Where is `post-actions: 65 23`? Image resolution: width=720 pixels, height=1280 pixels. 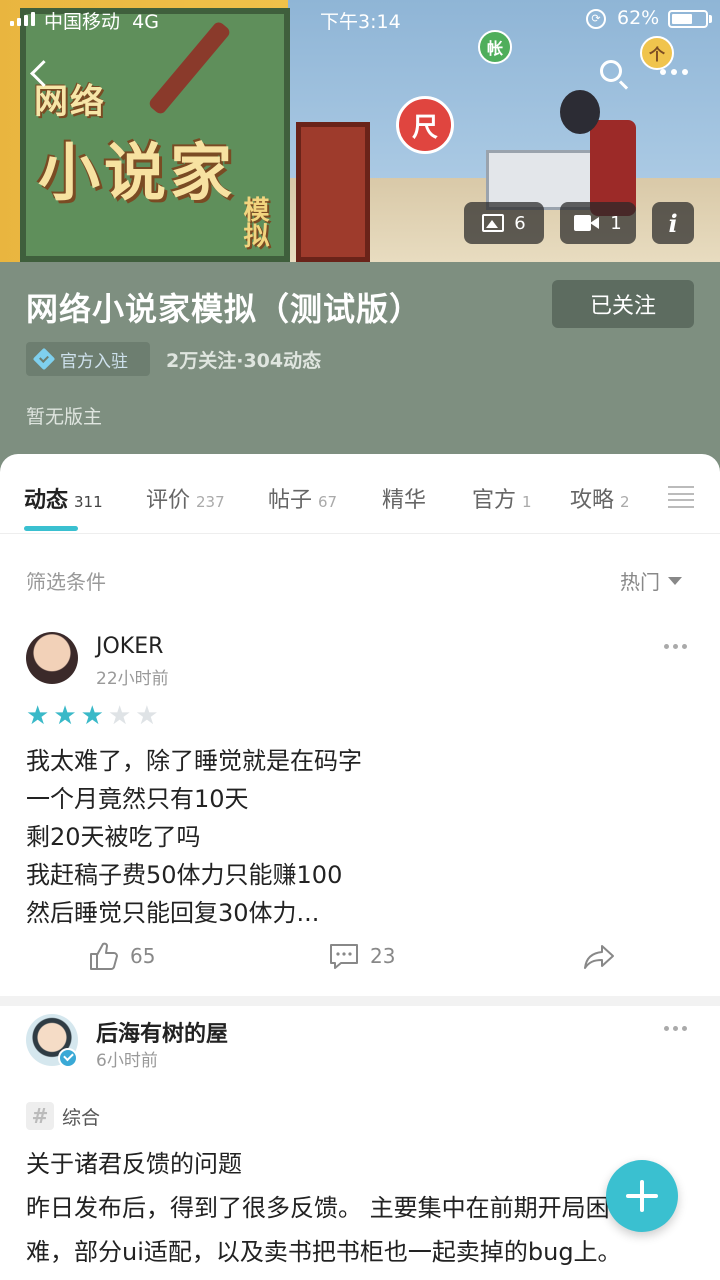
post-actions: 65 23 is located at coordinates (360, 956).